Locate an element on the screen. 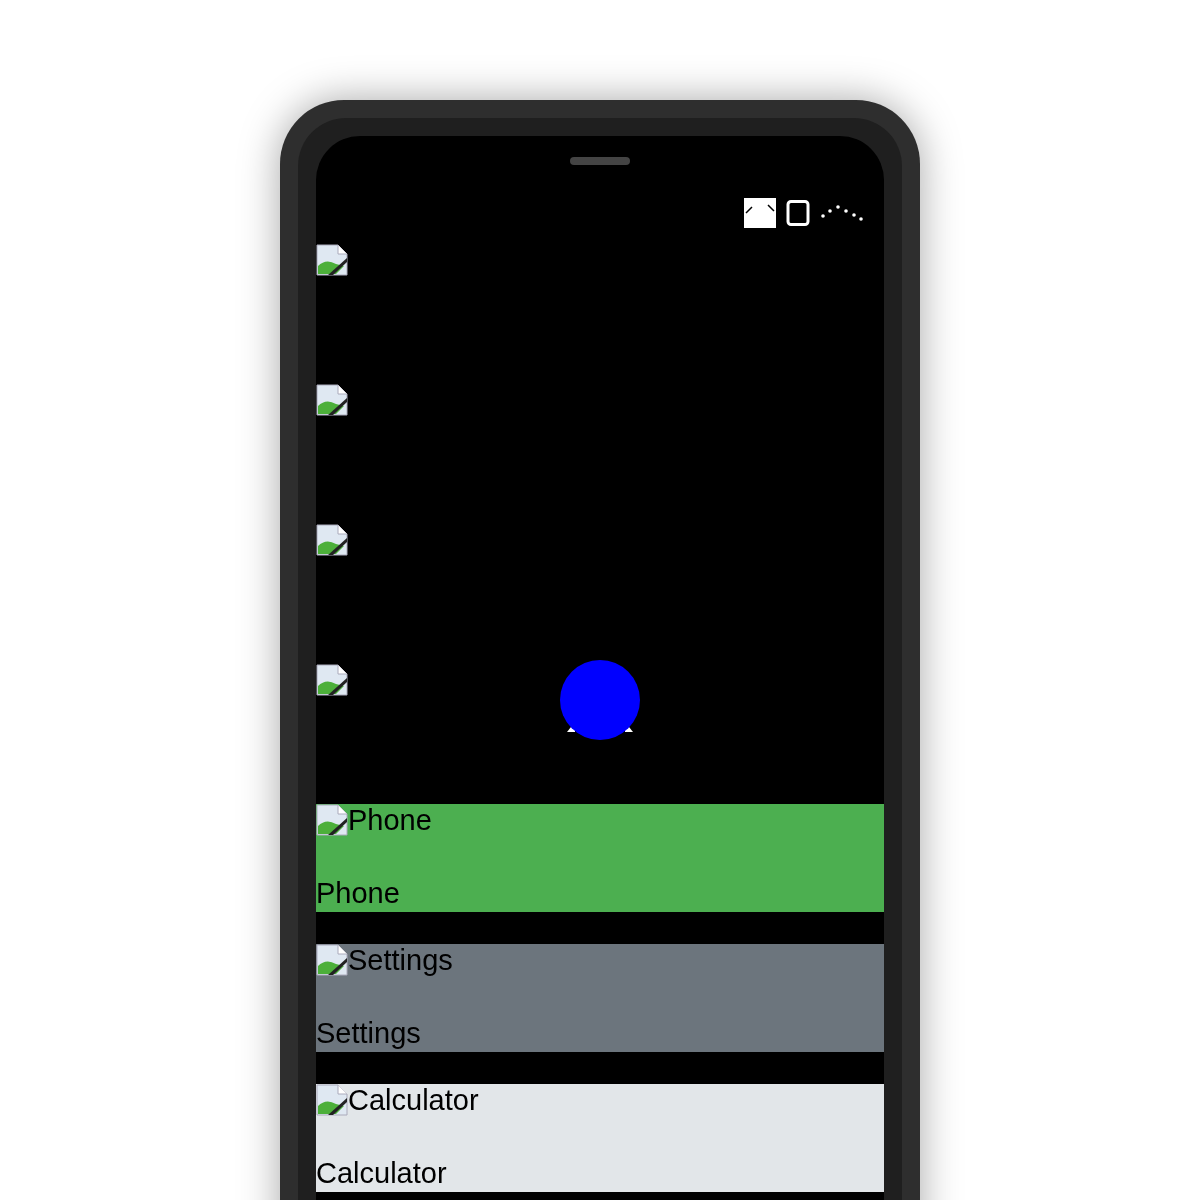  image-alt-text: Phone is located at coordinates (390, 820).